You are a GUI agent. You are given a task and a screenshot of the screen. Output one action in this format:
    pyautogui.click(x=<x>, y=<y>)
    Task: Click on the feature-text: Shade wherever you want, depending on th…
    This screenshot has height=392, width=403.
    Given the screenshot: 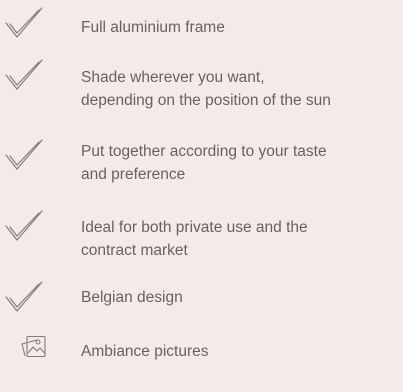 What is the action you would take?
    pyautogui.click(x=239, y=89)
    